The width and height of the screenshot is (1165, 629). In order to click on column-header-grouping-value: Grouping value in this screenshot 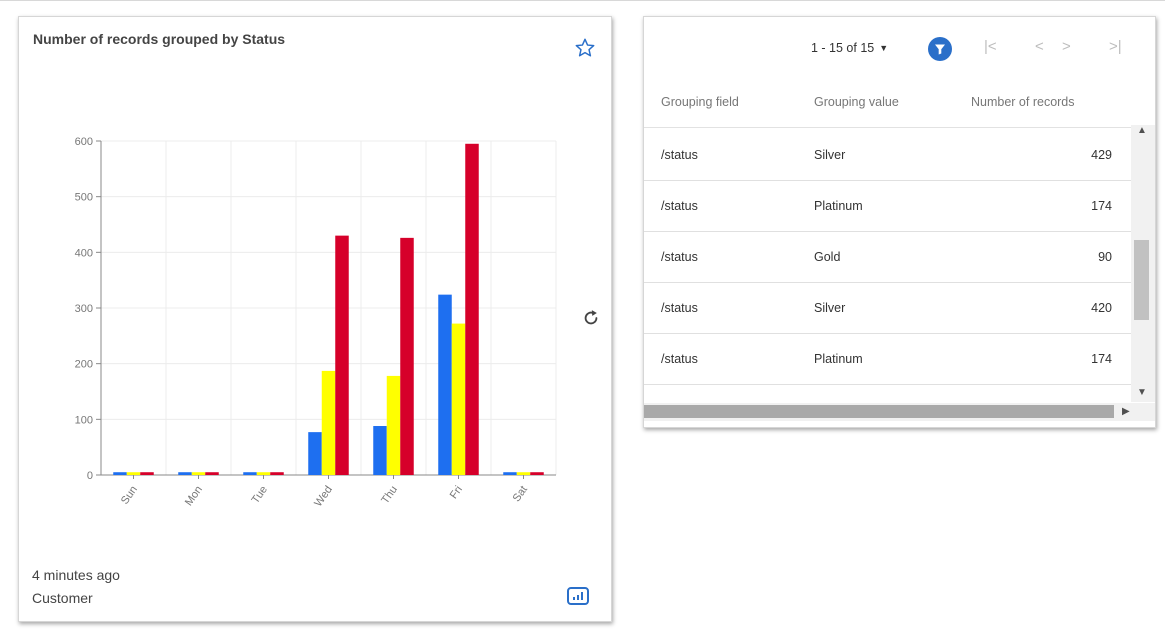, I will do `click(856, 102)`.